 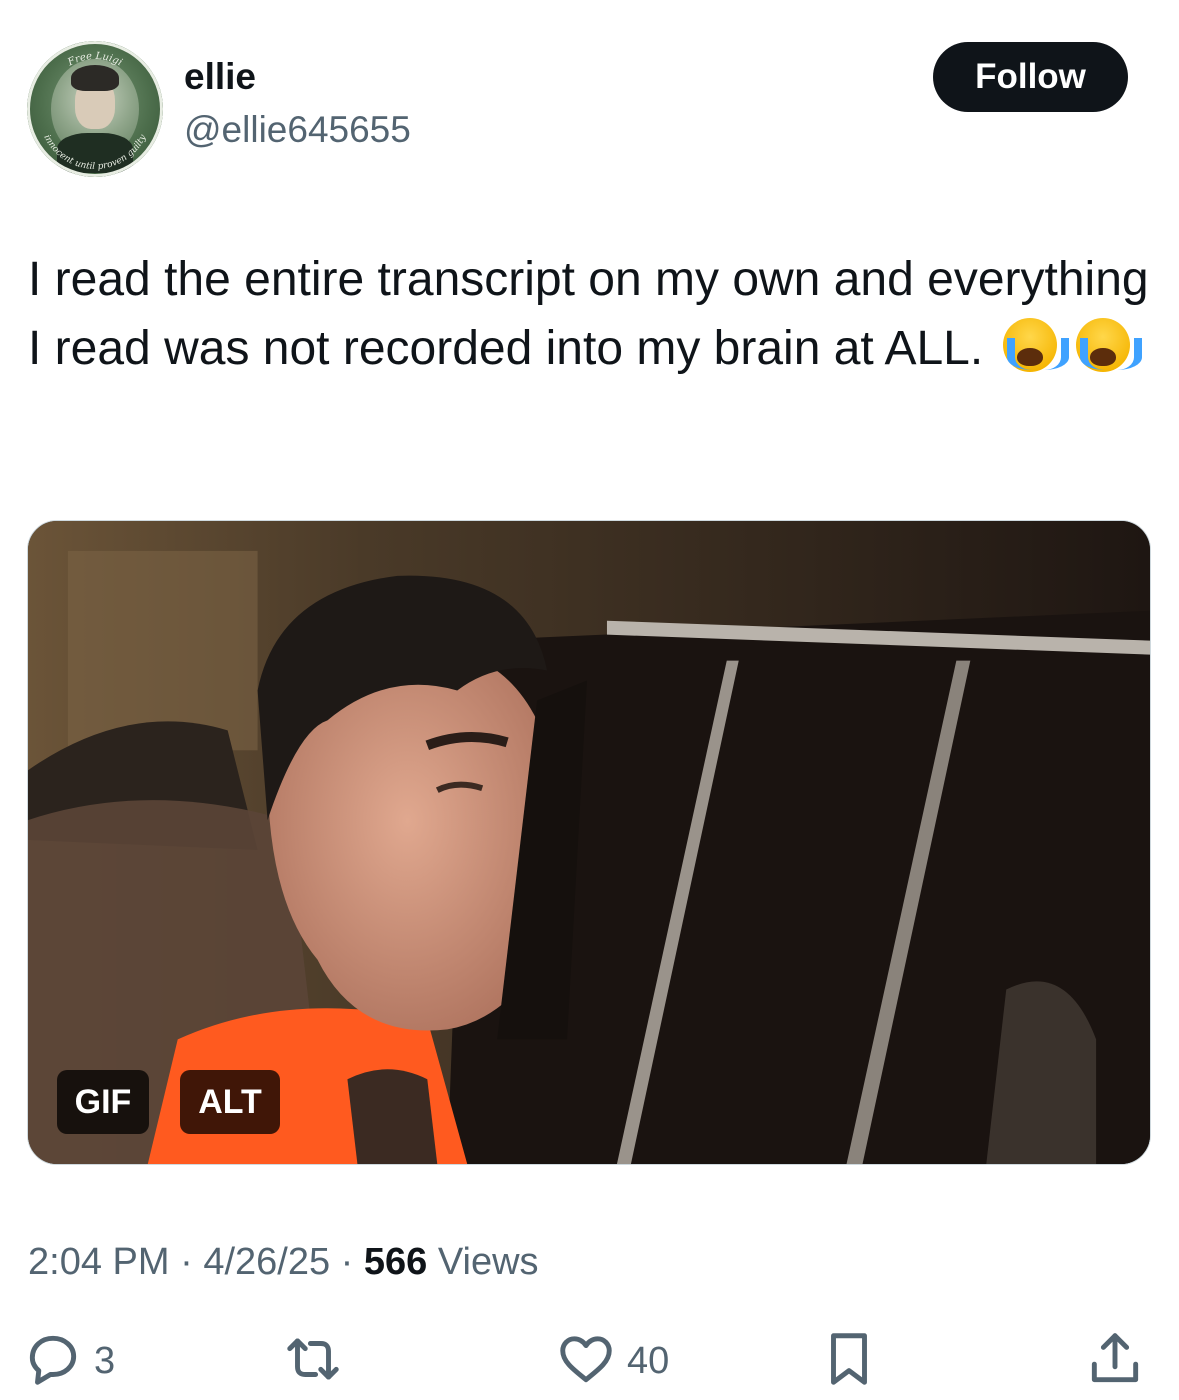 I want to click on retweet-icon, so click(x=313, y=1361).